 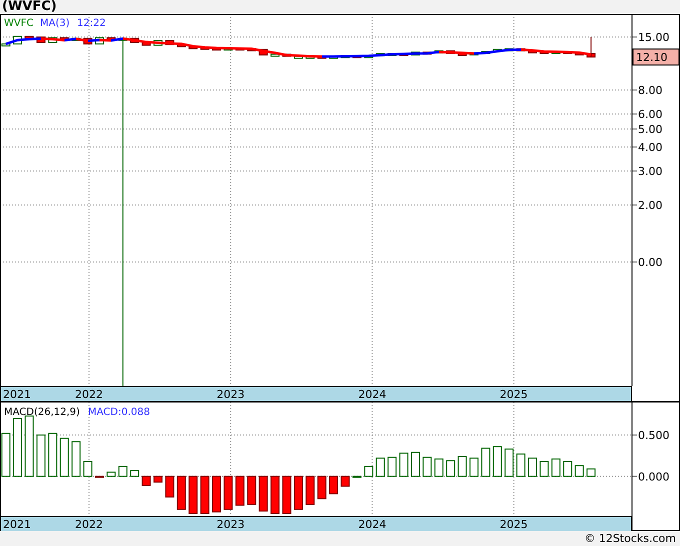 What do you see at coordinates (230, 394) in the screenshot?
I see `date-label: 2023` at bounding box center [230, 394].